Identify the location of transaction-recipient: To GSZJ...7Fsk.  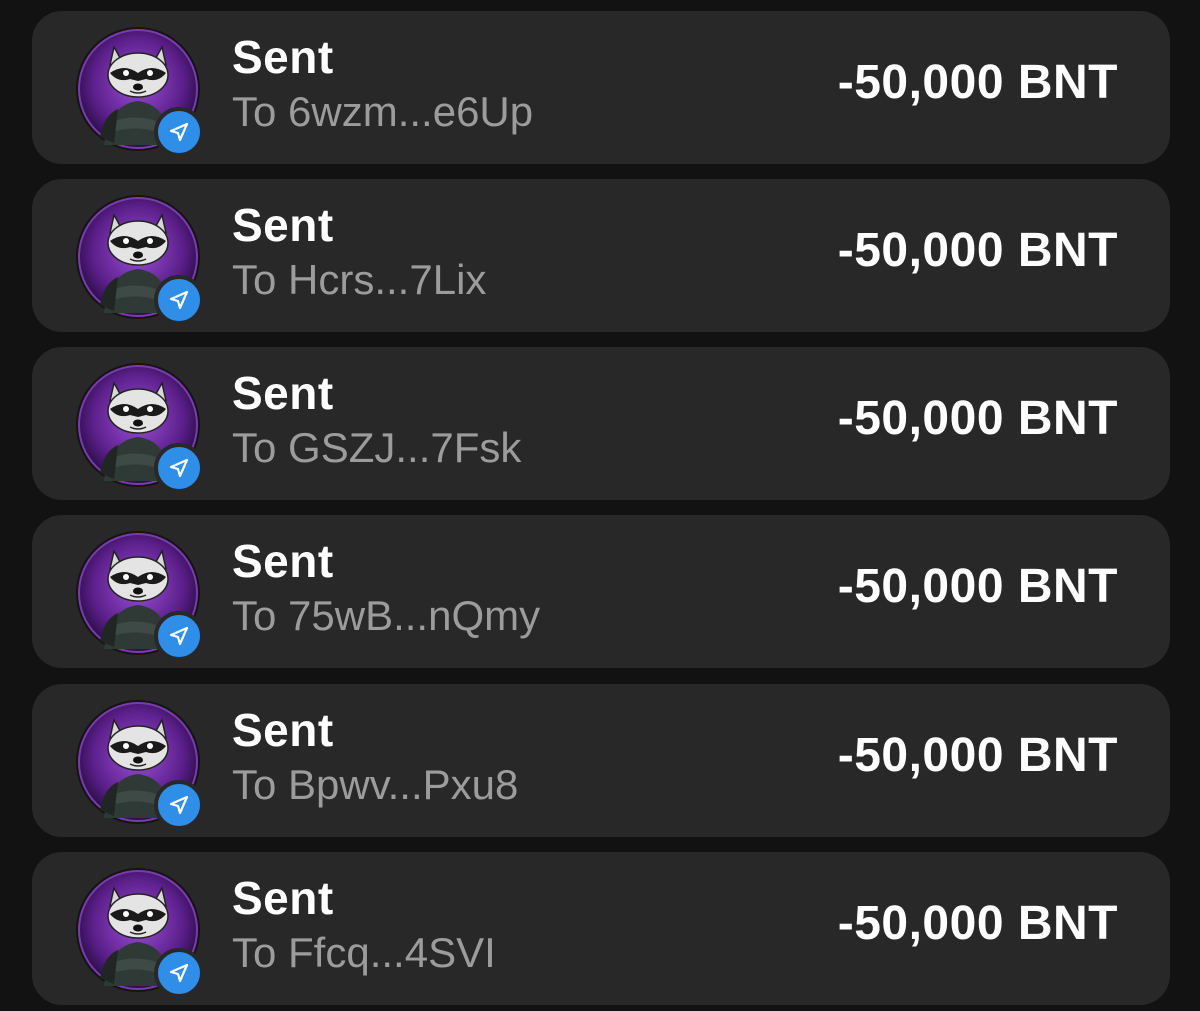
(377, 447).